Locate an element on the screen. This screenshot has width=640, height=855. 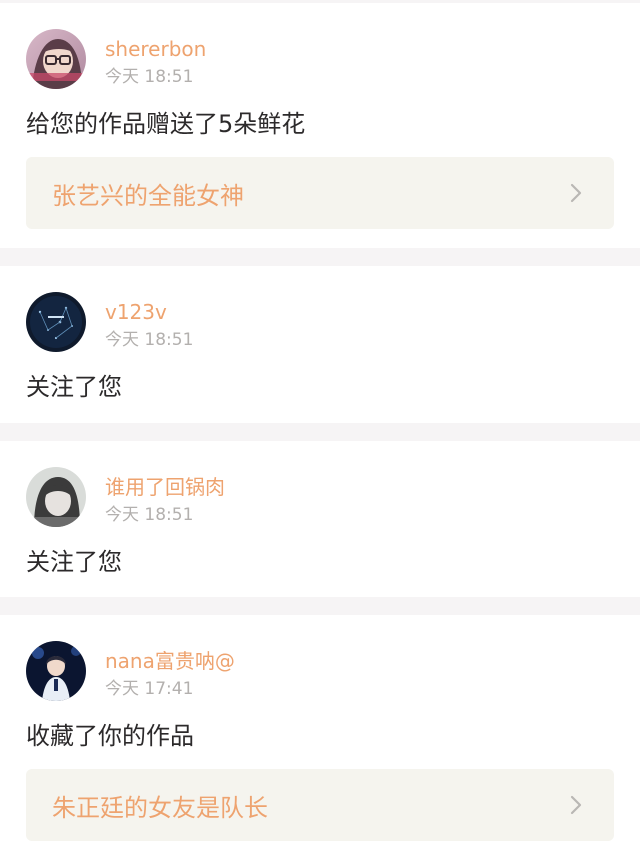
notification-header: v123v 今天 18:51 is located at coordinates (320, 323).